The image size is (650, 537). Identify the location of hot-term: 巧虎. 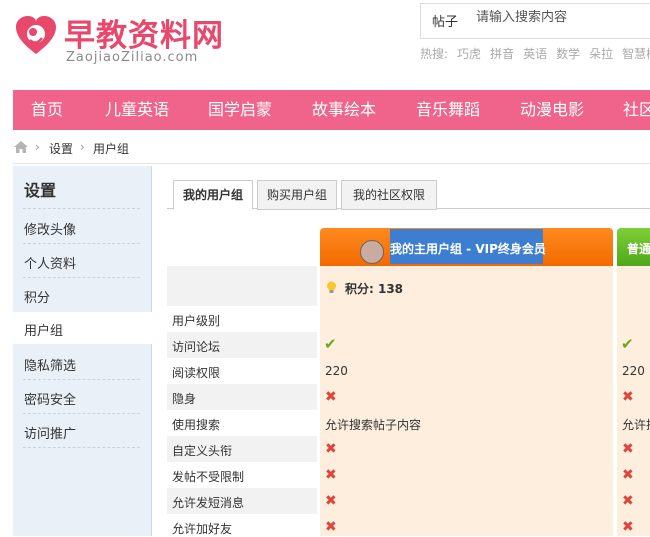
(469, 54).